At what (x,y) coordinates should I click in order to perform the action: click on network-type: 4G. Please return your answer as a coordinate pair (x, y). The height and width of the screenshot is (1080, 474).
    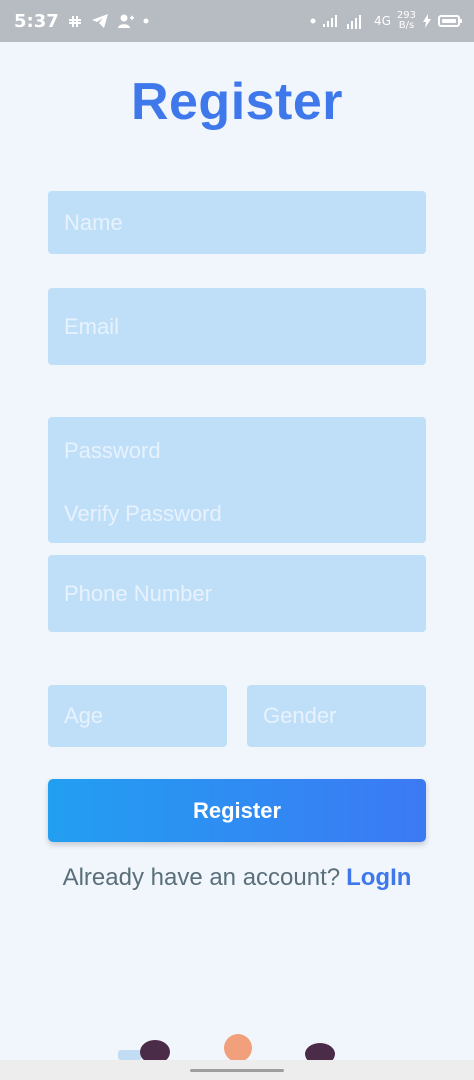
    Looking at the image, I should click on (382, 21).